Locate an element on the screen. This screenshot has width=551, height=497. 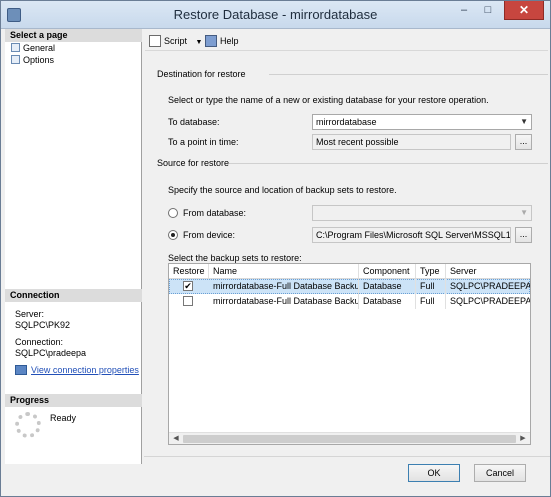
connection-label: Connection: is located at coordinates (39, 342).